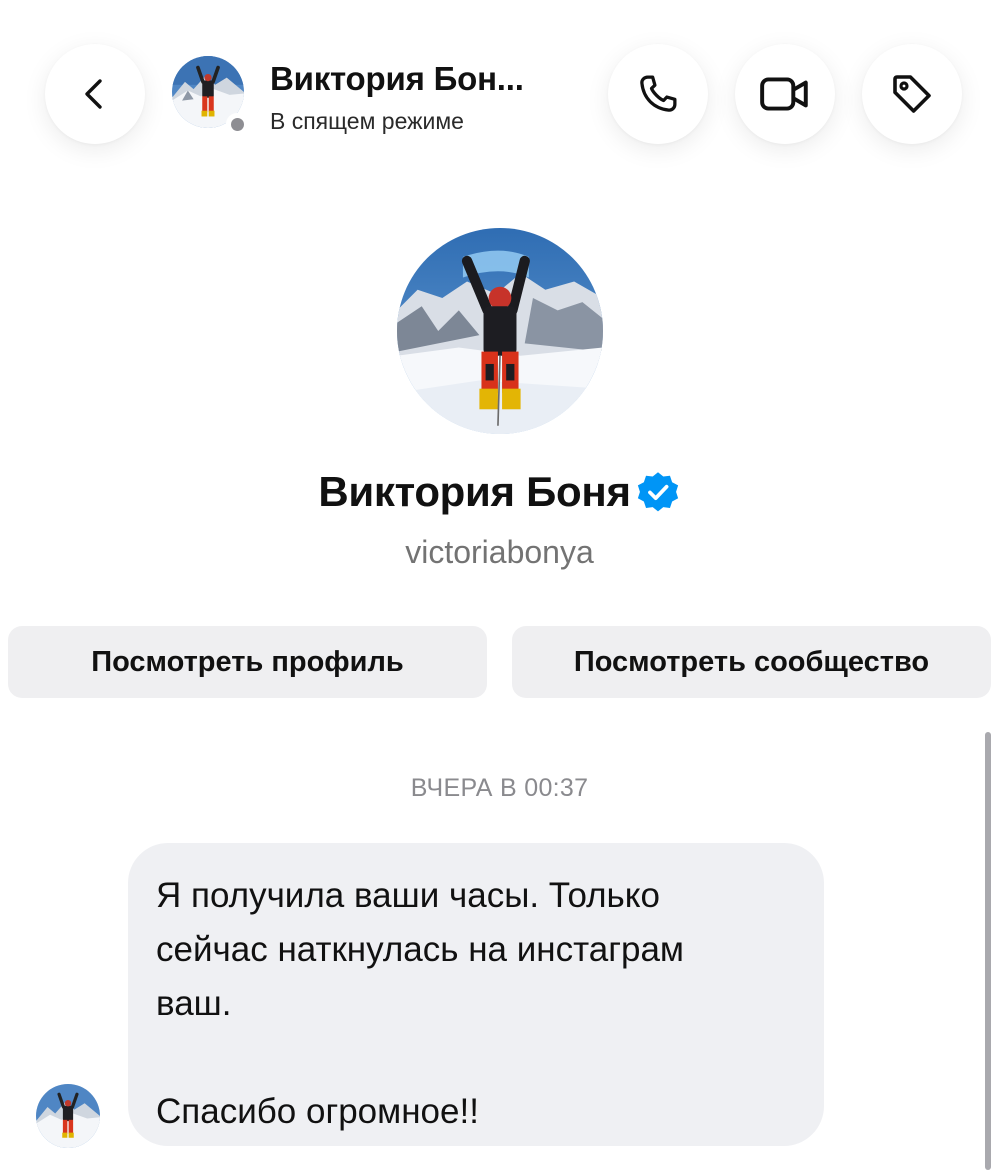 The image size is (999, 1170). I want to click on back-button, so click(95, 94).